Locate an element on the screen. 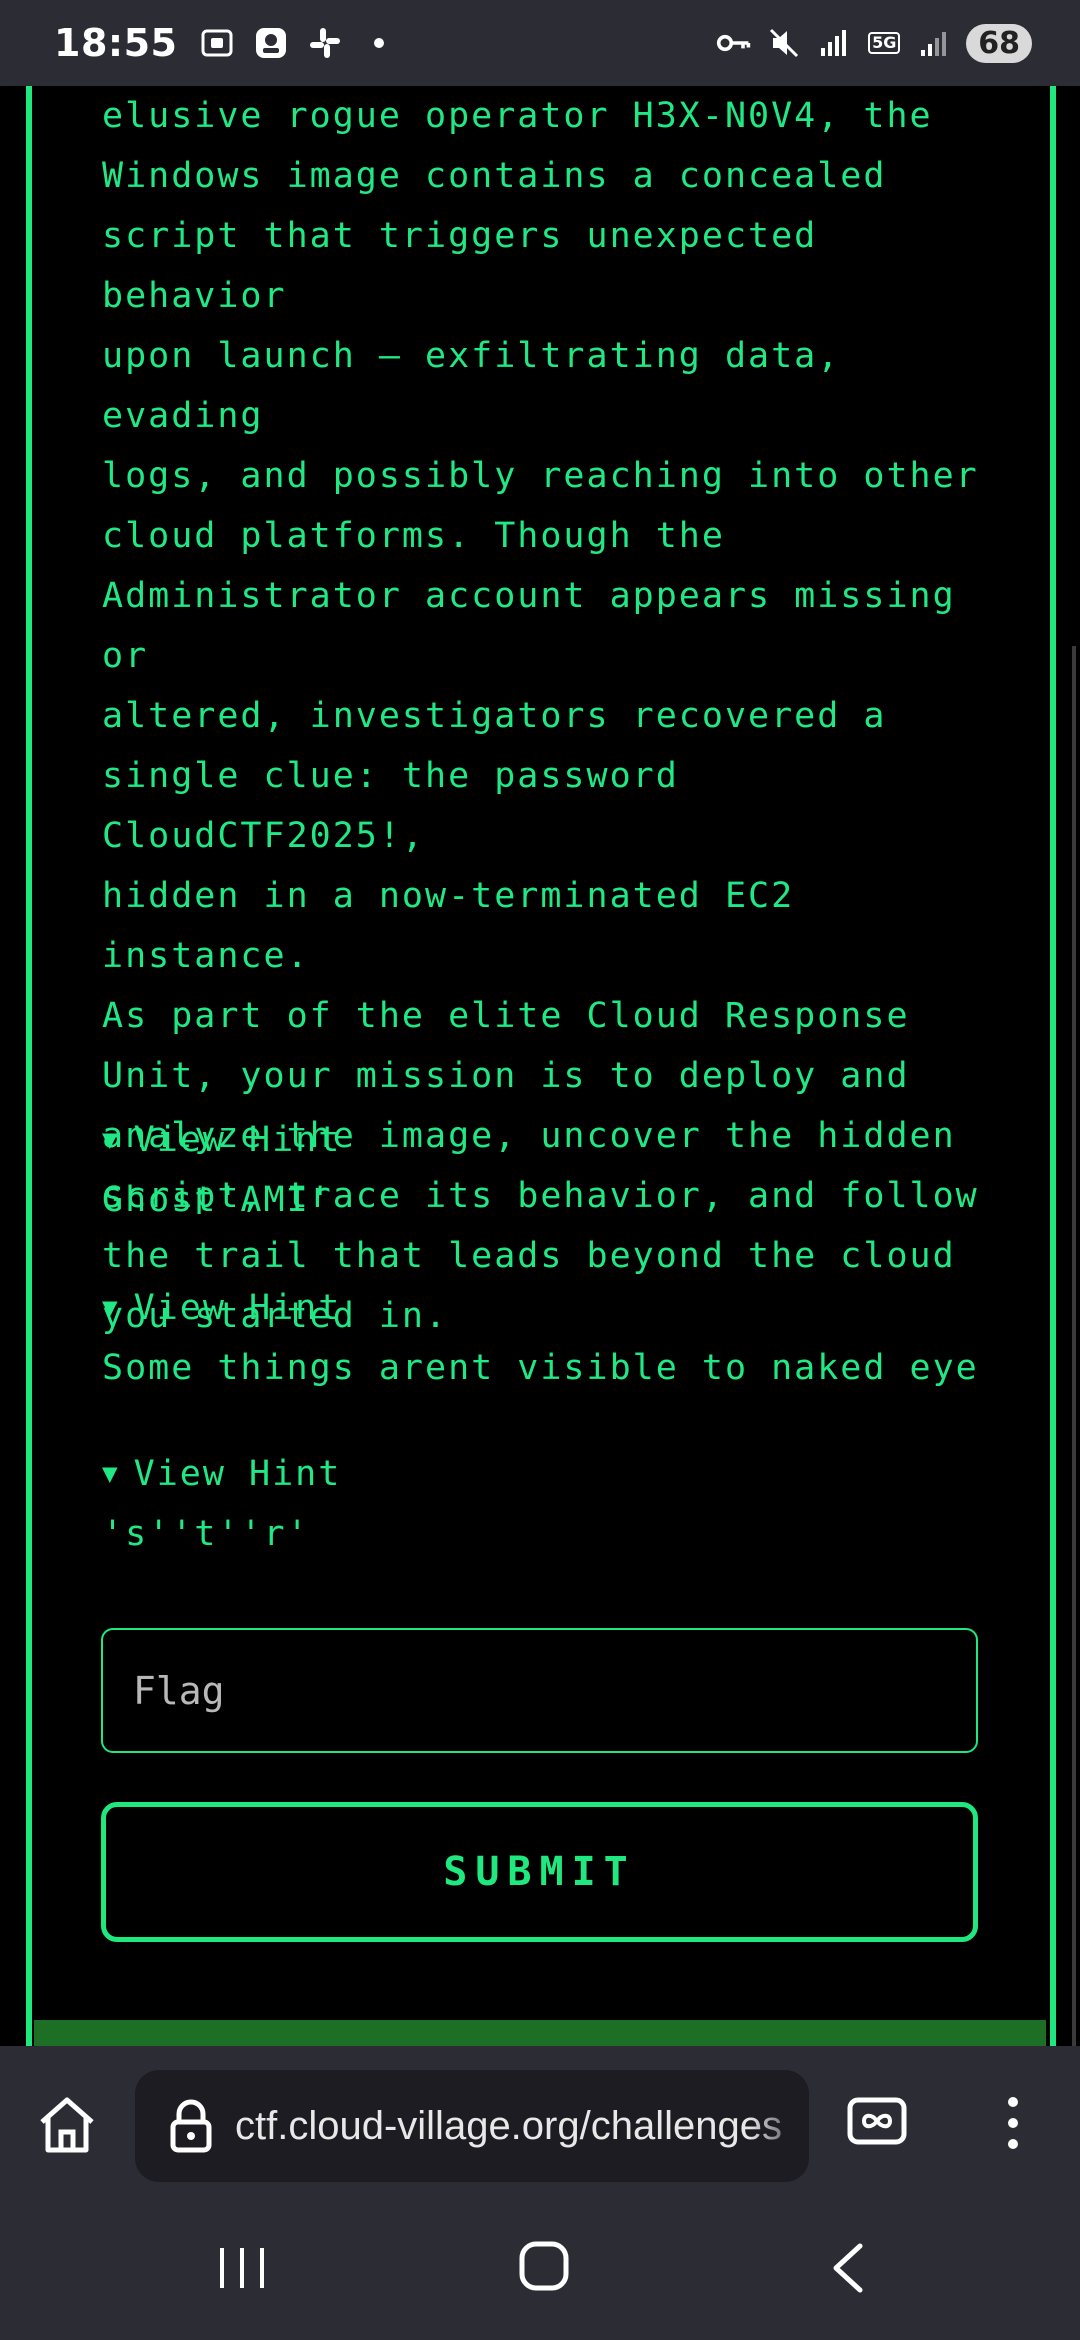 The height and width of the screenshot is (2340, 1080). description-line: hidden in a now-terminated EC2 instance. is located at coordinates (448, 926).